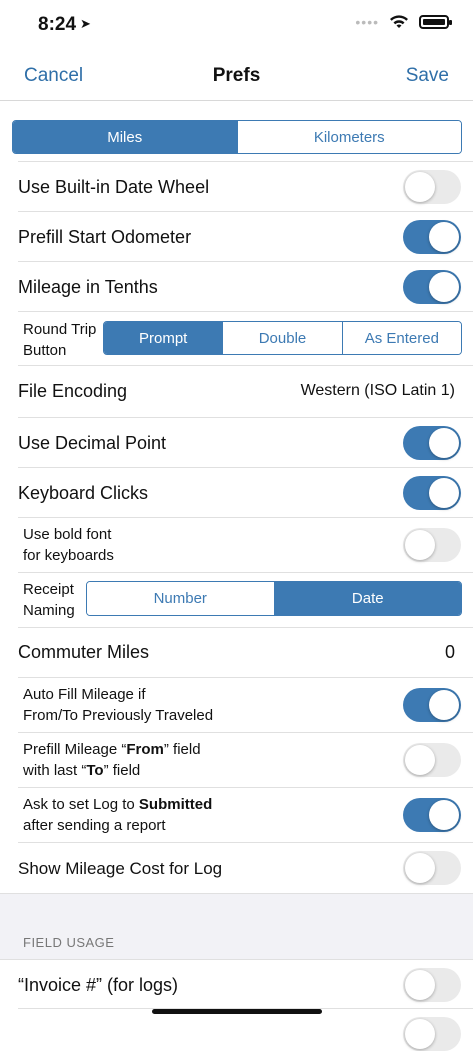  Describe the element at coordinates (449, 652) in the screenshot. I see `commuter-miles-value: 0` at that location.